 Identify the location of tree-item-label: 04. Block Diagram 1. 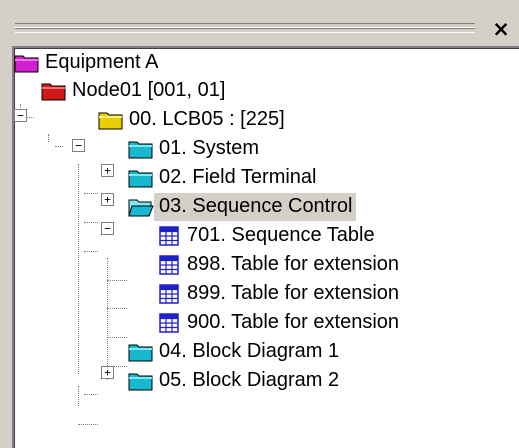
(249, 351).